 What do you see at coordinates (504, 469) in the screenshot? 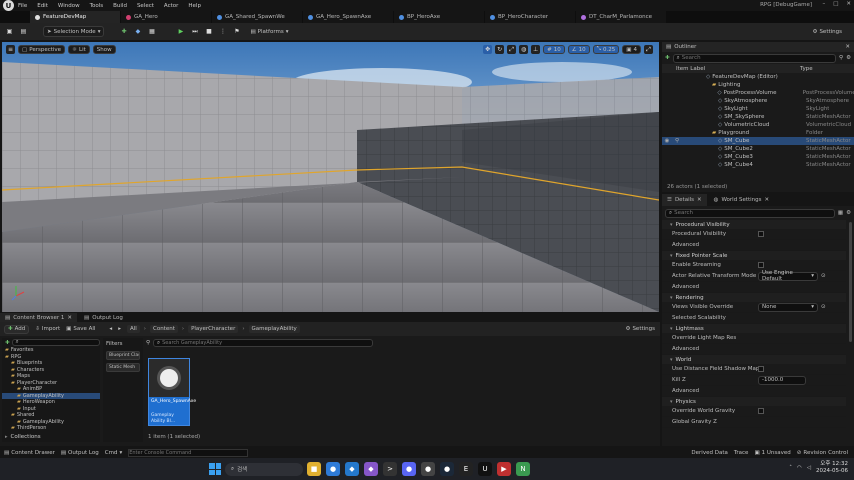
I see `media-icon: ▶` at bounding box center [504, 469].